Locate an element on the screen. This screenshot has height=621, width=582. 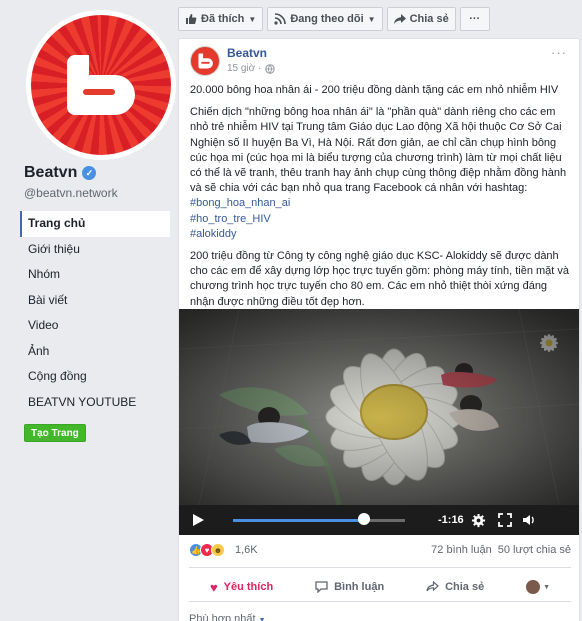
nav-item-home: Trang chủ is located at coordinates (95, 224).